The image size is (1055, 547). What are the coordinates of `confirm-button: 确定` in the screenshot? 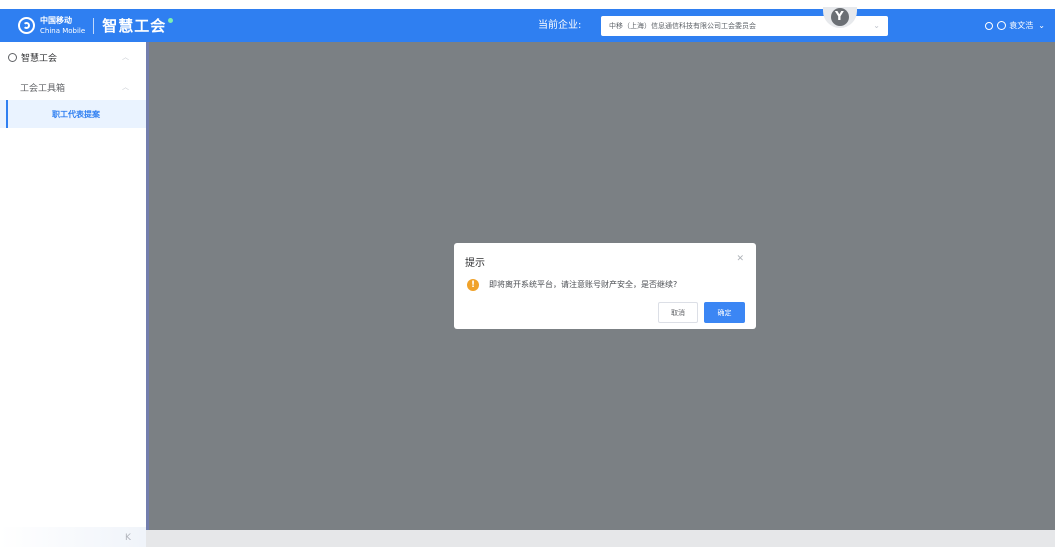 It's located at (724, 312).